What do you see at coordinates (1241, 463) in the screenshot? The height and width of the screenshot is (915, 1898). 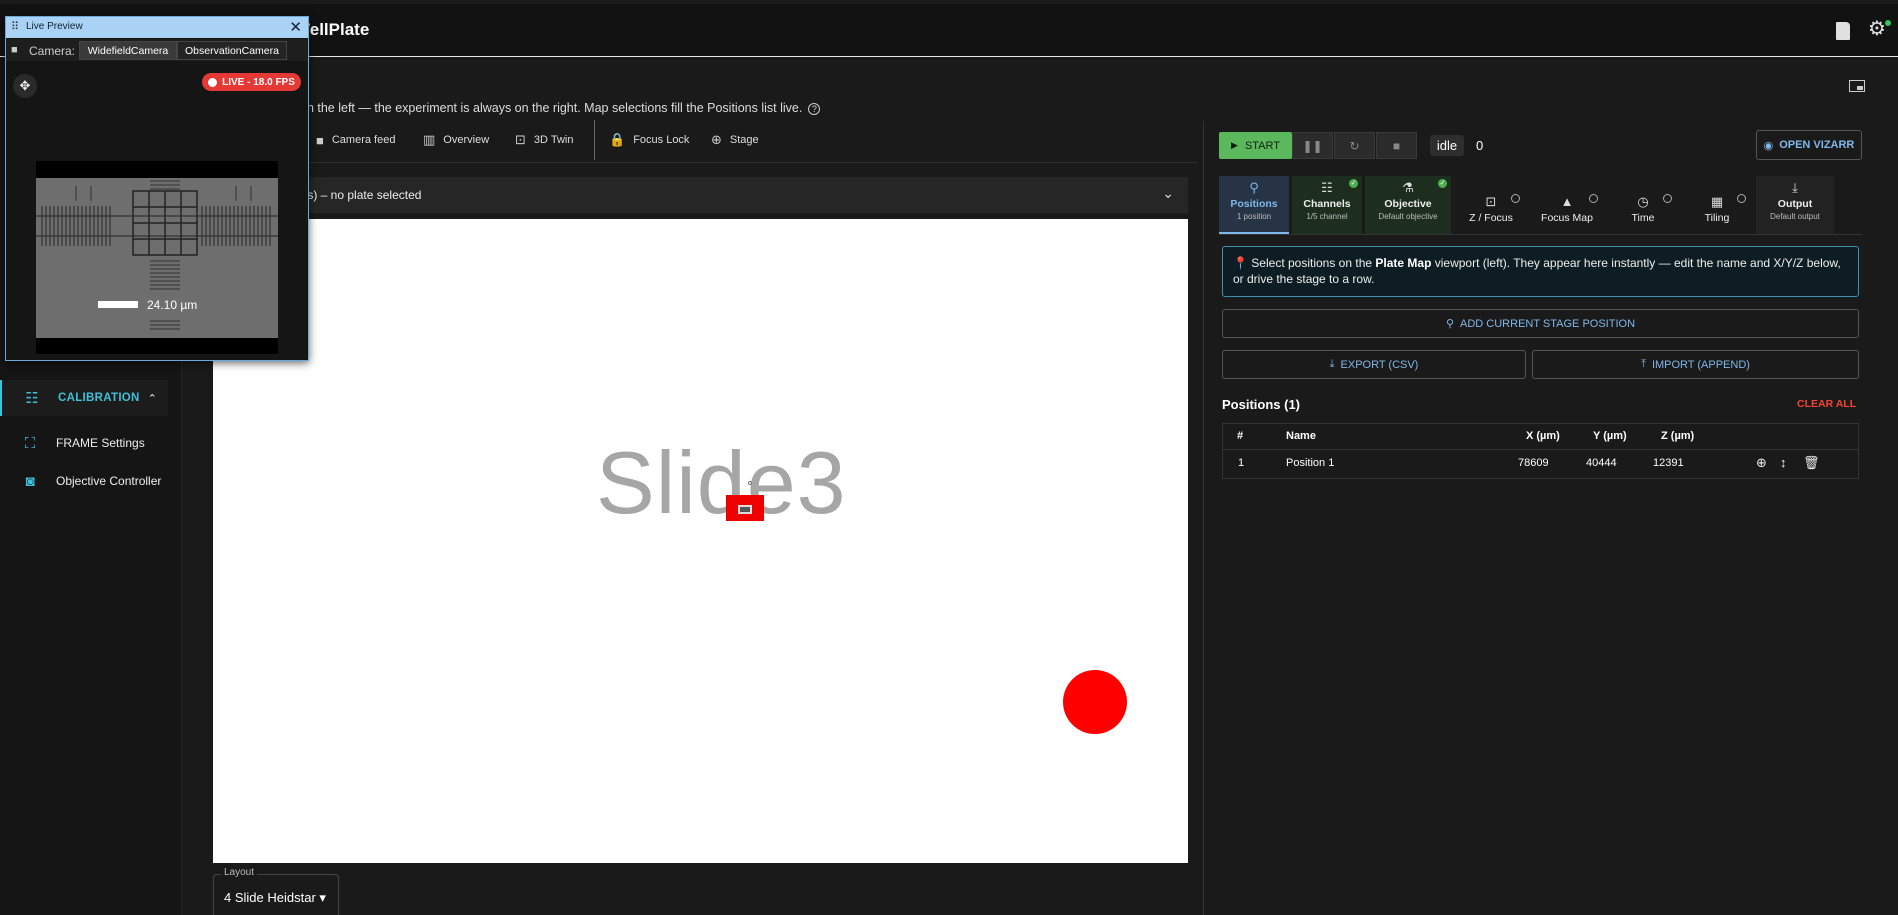 I see `row-index: 1` at bounding box center [1241, 463].